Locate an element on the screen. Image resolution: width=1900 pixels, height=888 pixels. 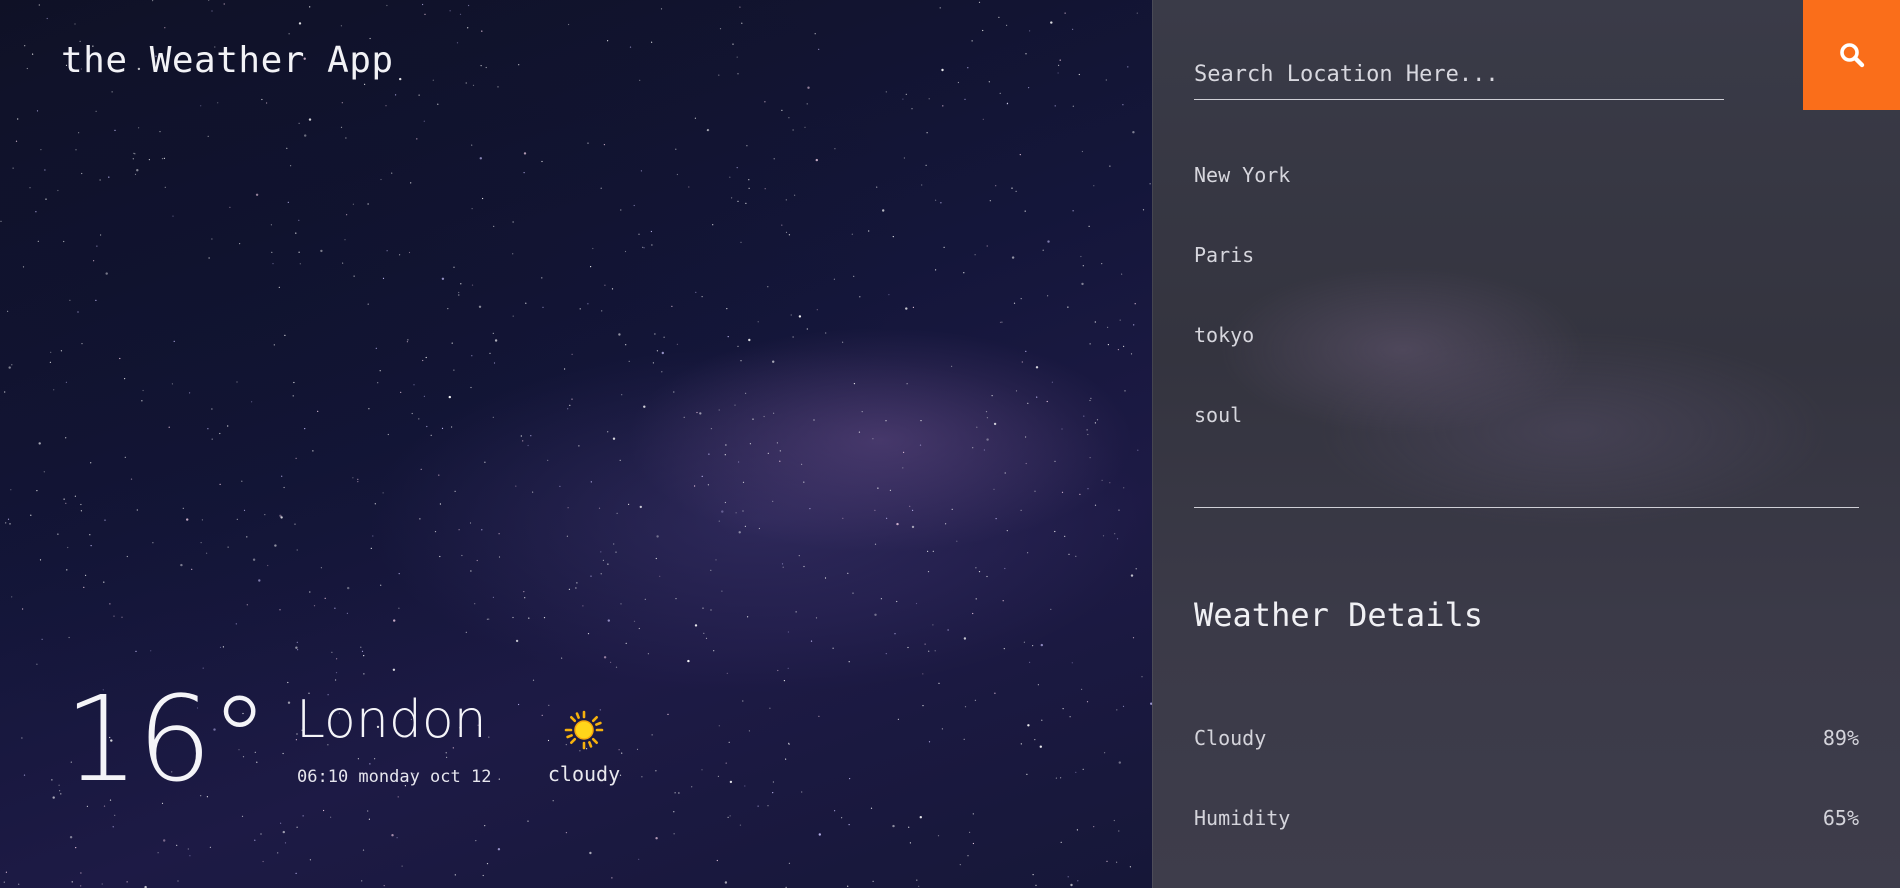
detail-label: Humidity is located at coordinates (1242, 818).